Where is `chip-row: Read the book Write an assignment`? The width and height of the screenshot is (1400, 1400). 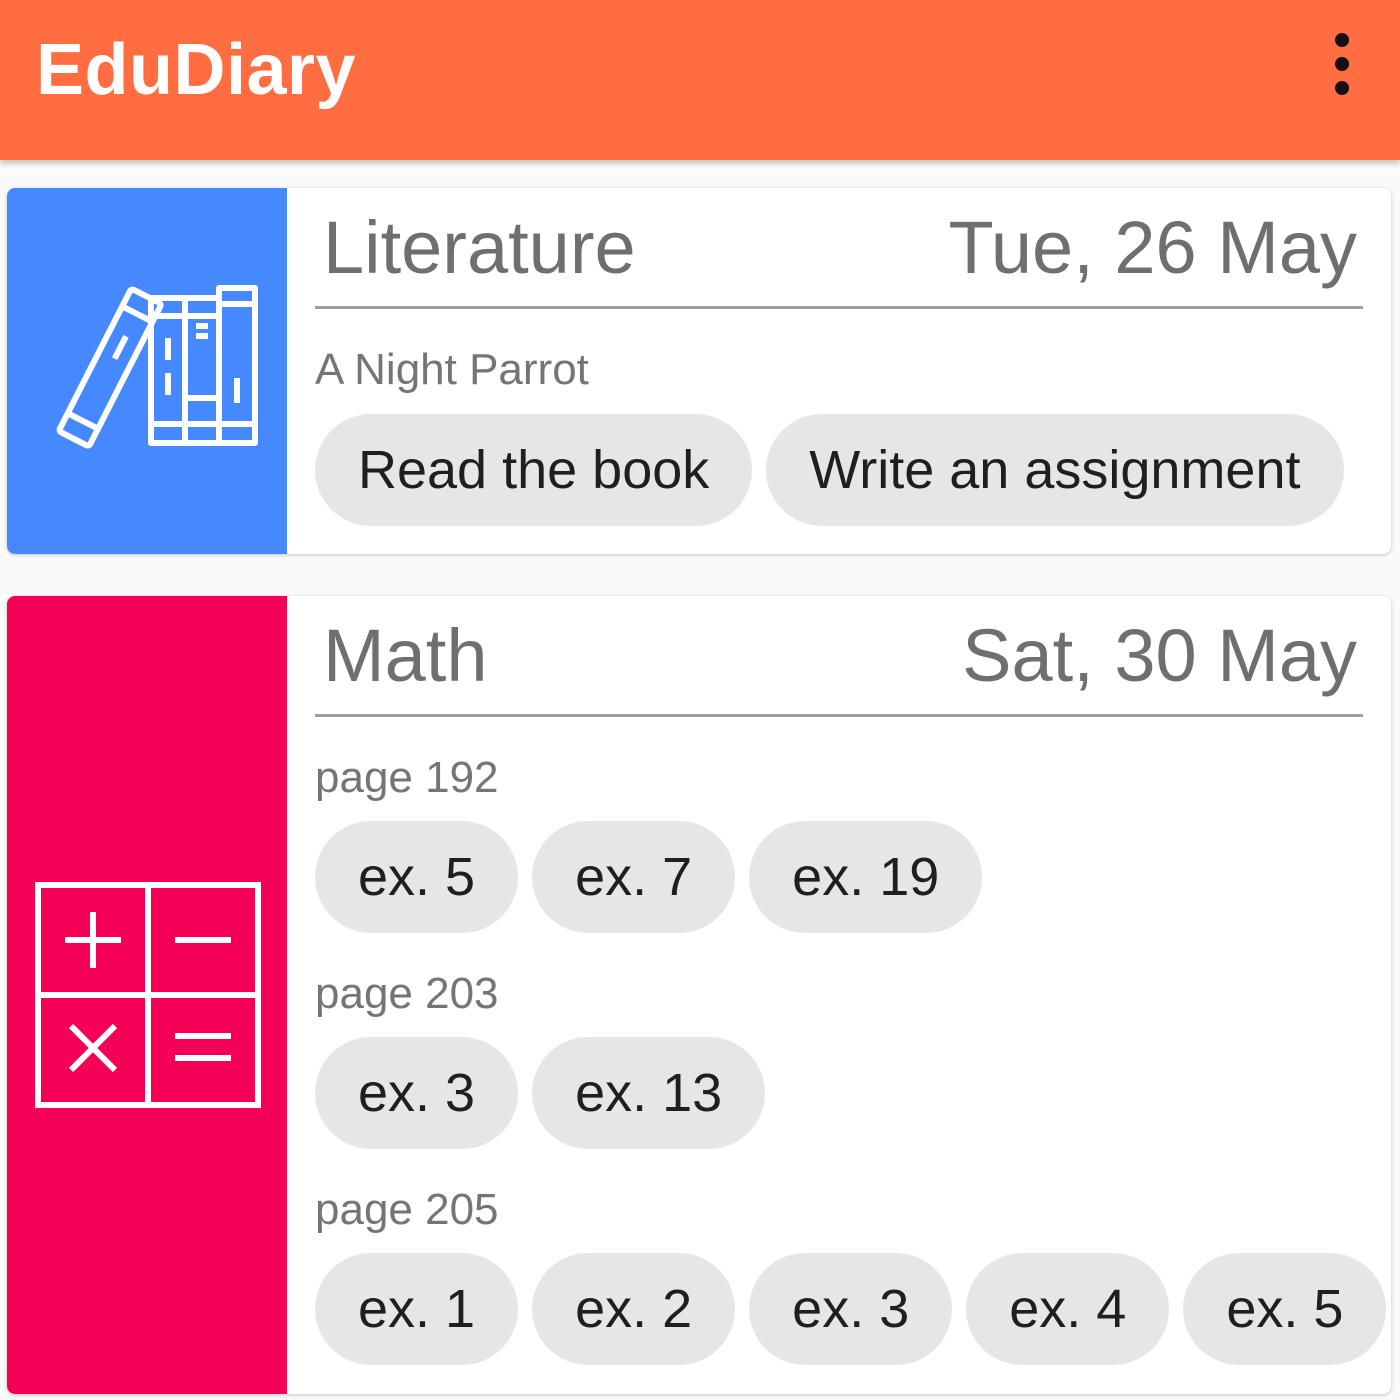
chip-row: Read the book Write an assignment is located at coordinates (829, 470).